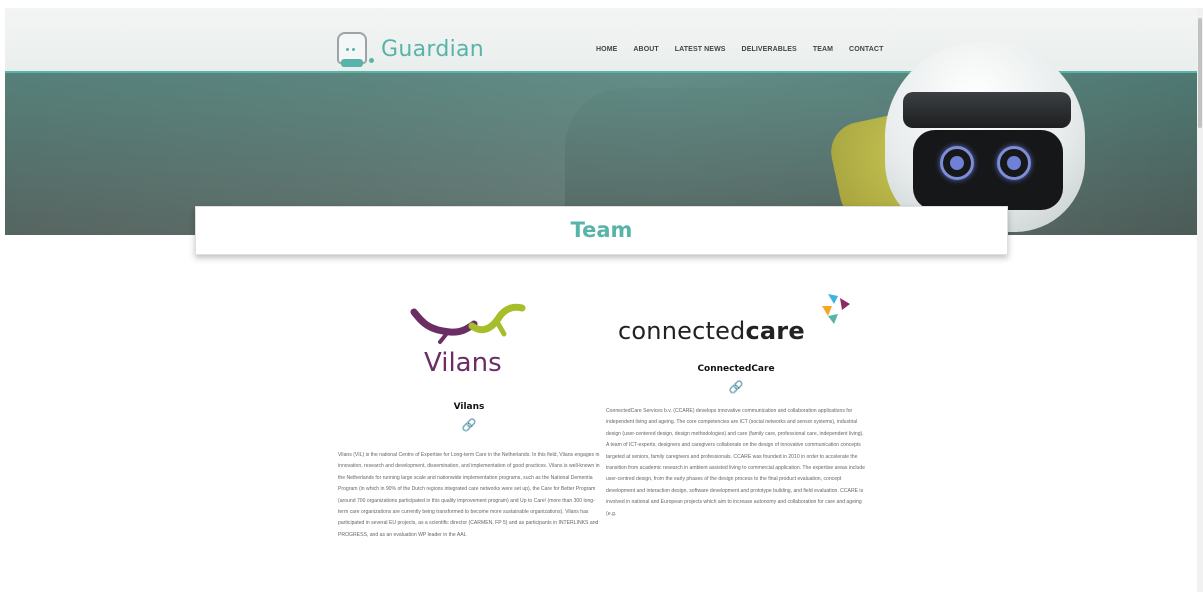 The height and width of the screenshot is (592, 1203). I want to click on robot-eye-left, so click(957, 163).